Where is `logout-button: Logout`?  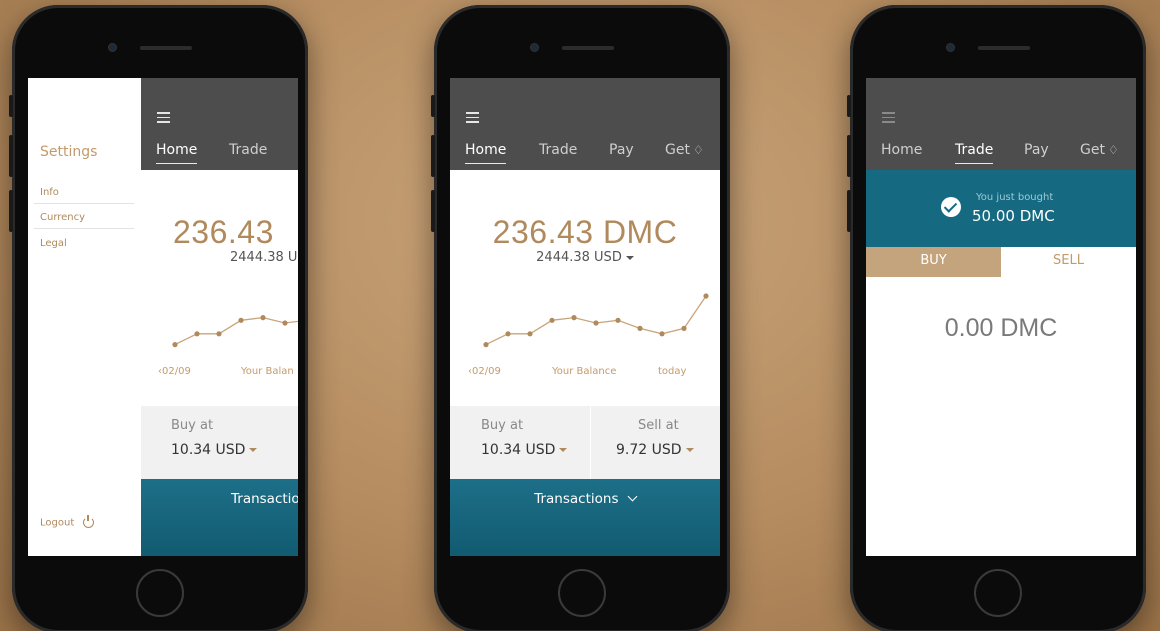
logout-button: Logout is located at coordinates (67, 521).